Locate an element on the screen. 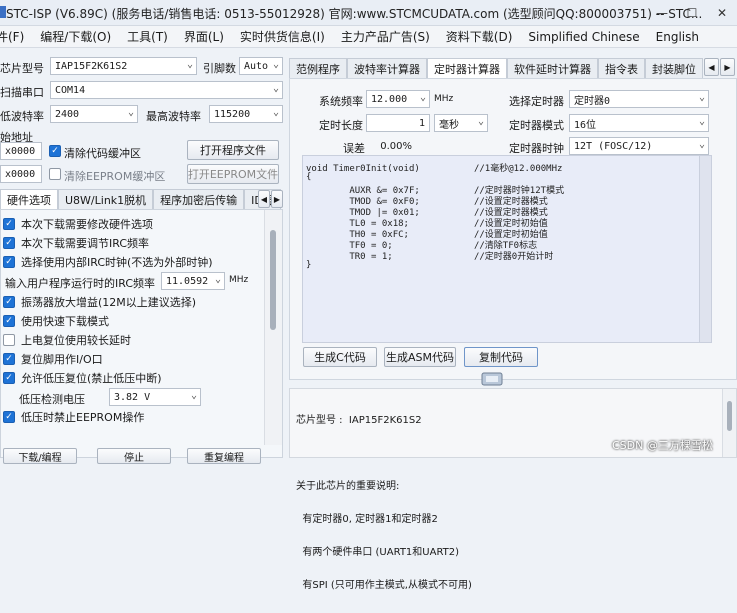 The image size is (737, 613). code-line: { is located at coordinates (309, 177).